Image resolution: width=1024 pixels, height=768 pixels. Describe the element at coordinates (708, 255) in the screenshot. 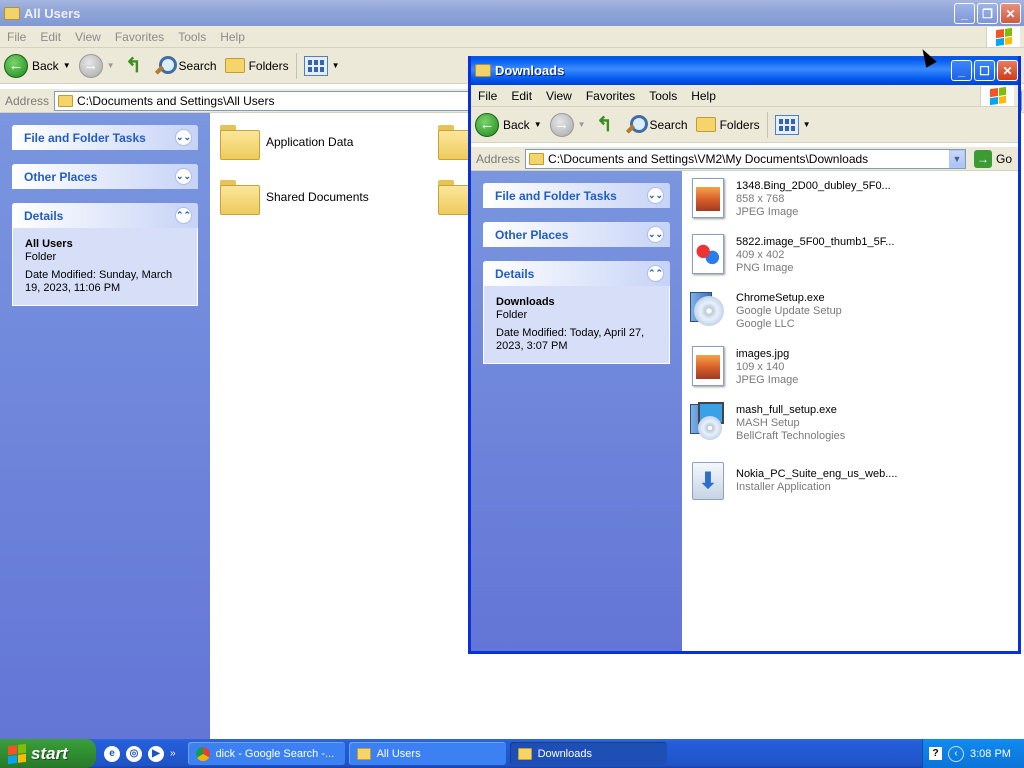

I see `png-file-icon` at that location.